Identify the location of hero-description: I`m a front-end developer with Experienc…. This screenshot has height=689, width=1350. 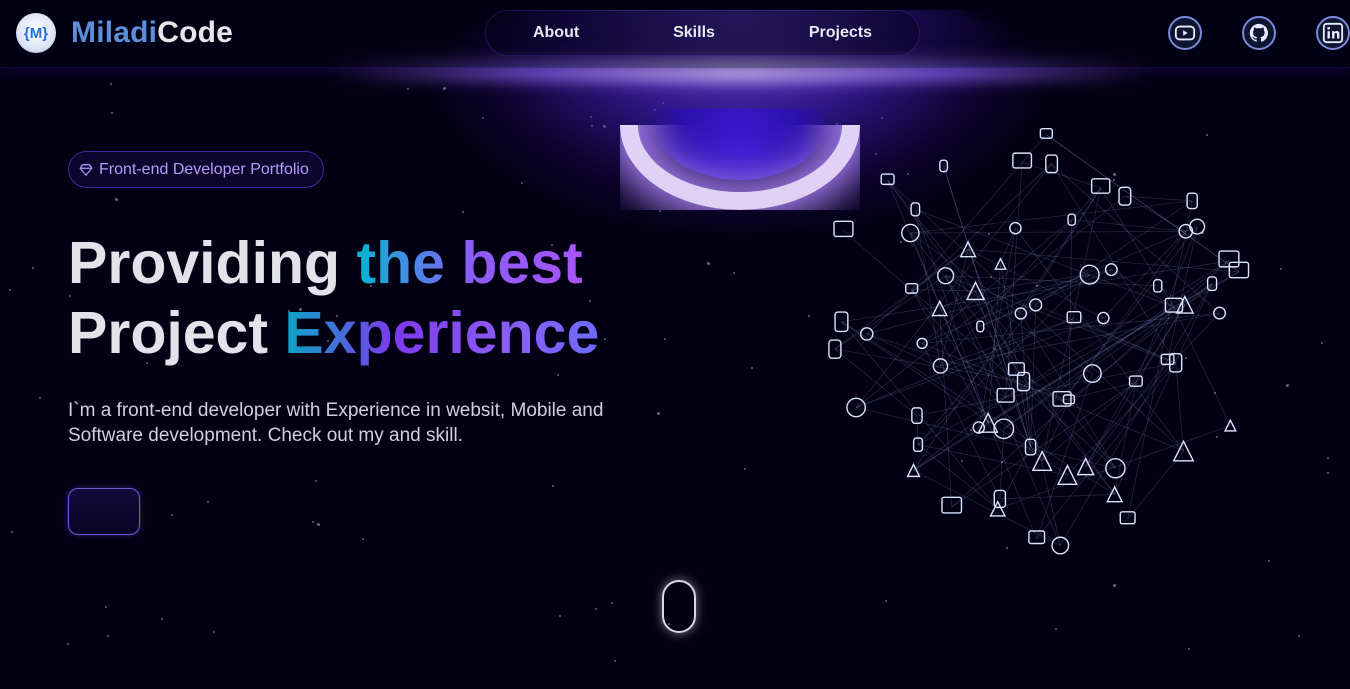
(336, 423).